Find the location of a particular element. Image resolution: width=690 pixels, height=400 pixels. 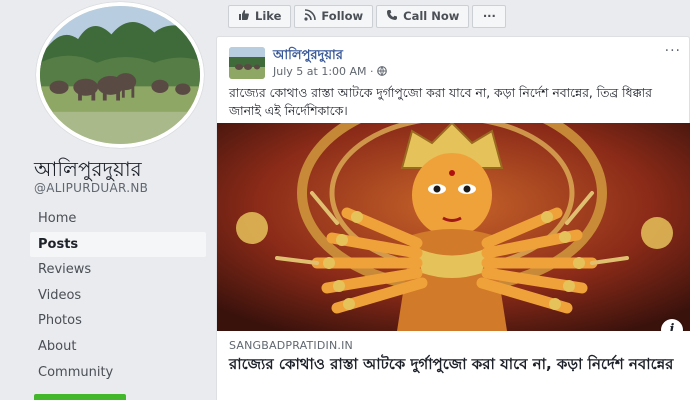

follow-button: Follow is located at coordinates (334, 16).